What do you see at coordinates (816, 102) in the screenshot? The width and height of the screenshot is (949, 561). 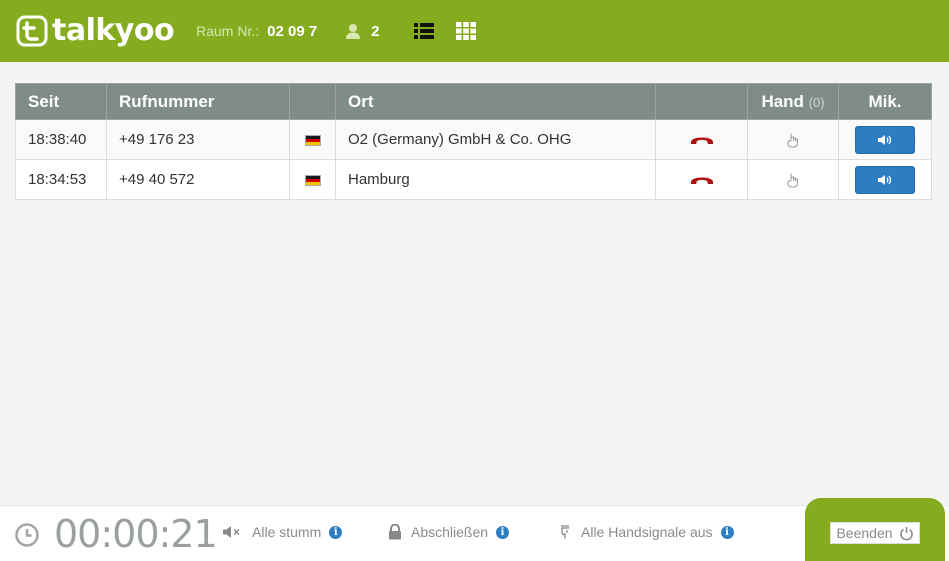 I see `hand-count: (0)` at bounding box center [816, 102].